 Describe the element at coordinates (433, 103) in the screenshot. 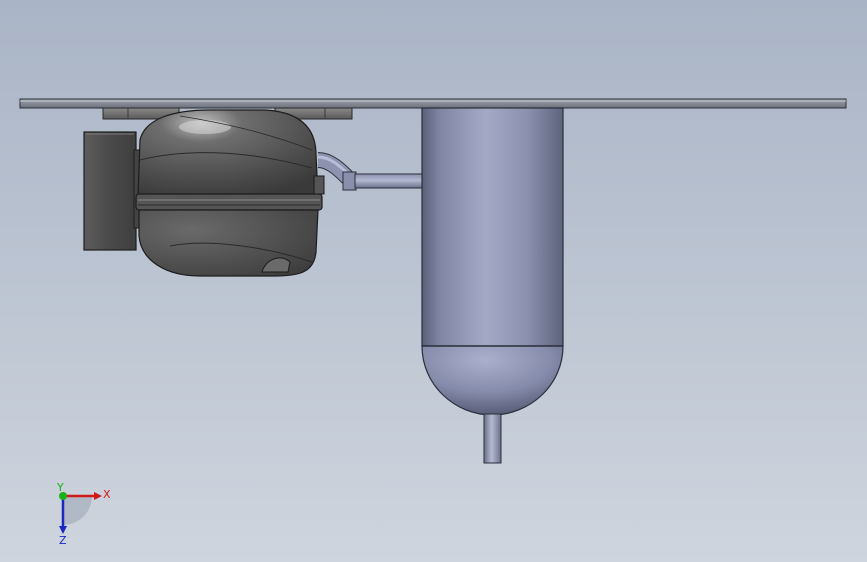

I see `mounting-plate` at that location.